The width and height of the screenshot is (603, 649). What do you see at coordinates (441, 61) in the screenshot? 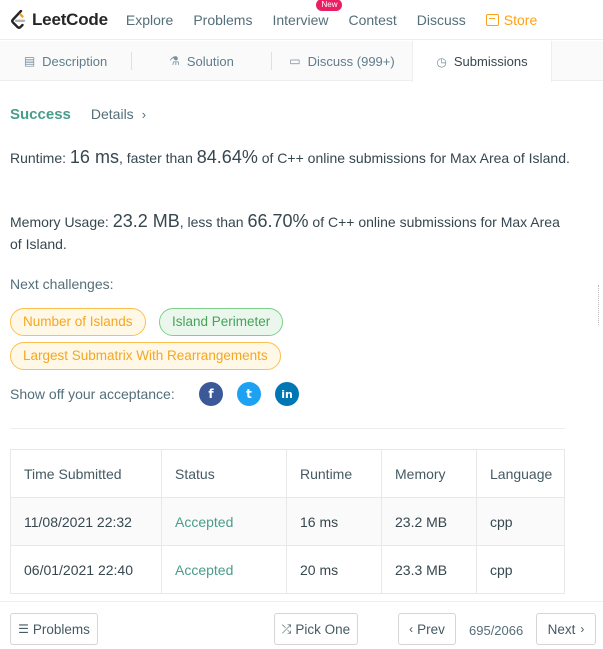
I see `clock-icon: ◷` at bounding box center [441, 61].